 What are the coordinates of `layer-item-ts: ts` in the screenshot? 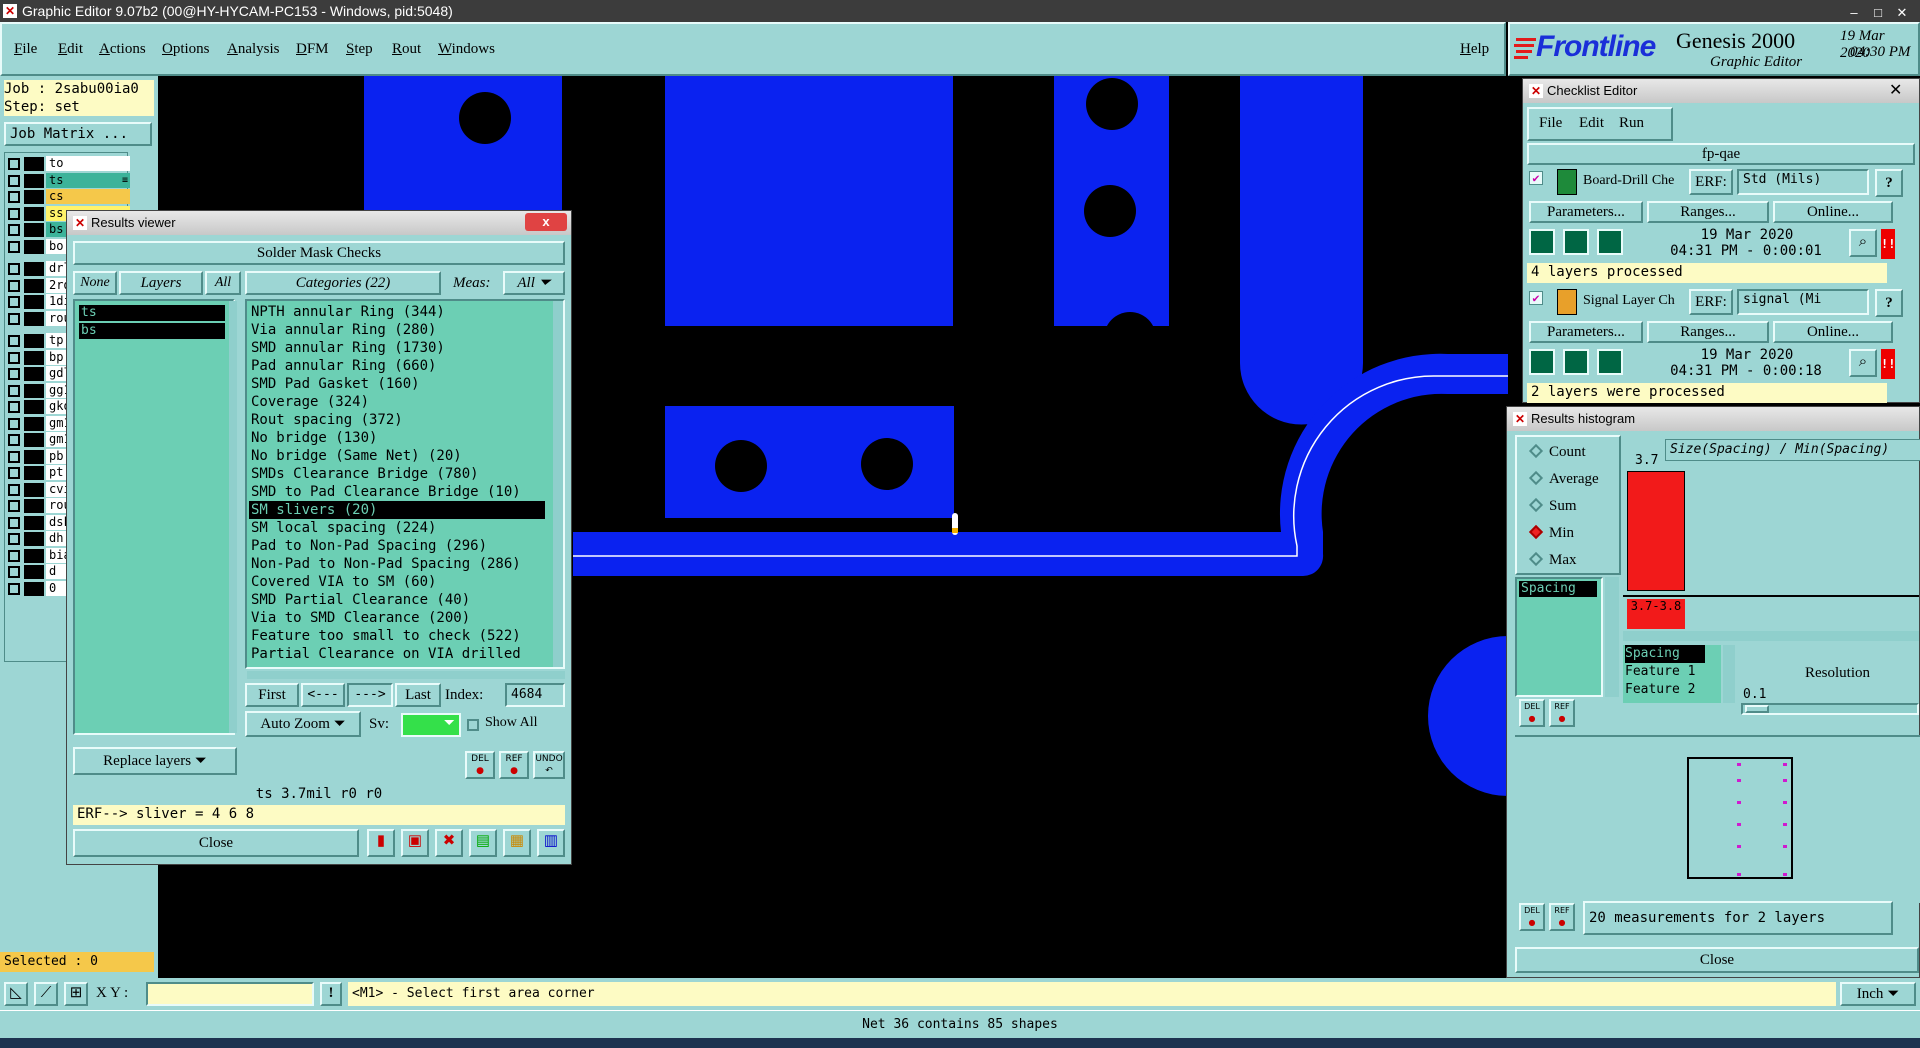 It's located at (152, 313).